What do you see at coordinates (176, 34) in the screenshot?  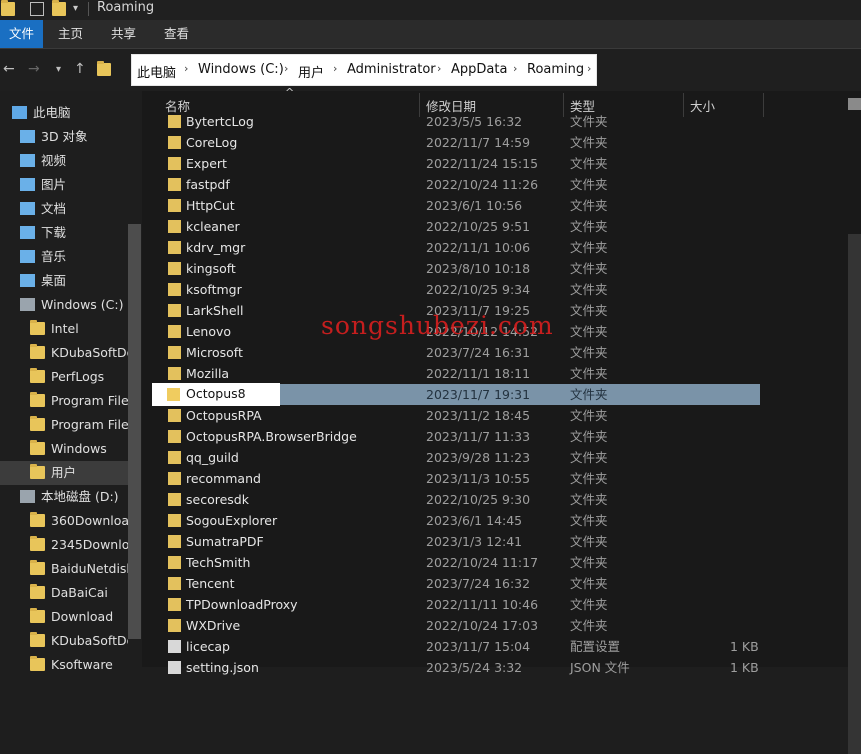 I see `tab-view: 查看` at bounding box center [176, 34].